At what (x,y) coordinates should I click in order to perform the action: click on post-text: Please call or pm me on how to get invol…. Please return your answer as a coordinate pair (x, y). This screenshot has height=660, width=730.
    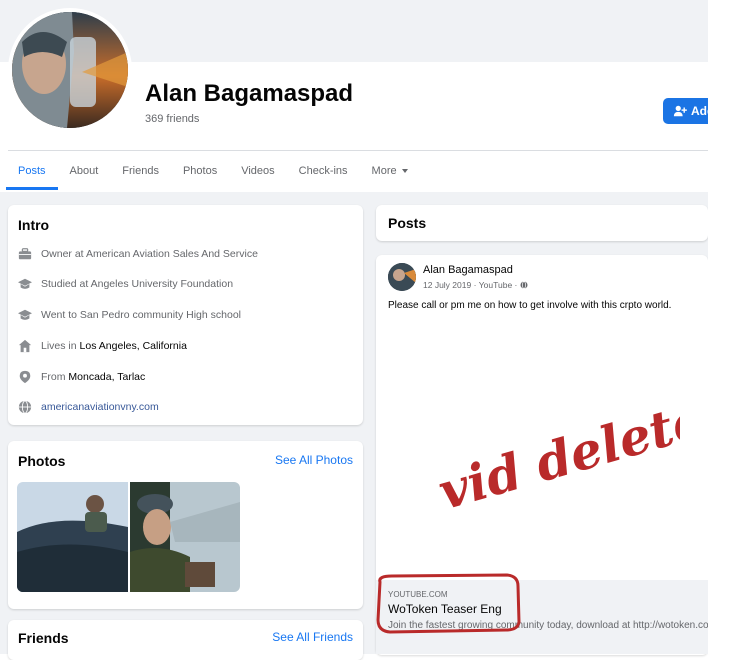
    Looking at the image, I should click on (530, 305).